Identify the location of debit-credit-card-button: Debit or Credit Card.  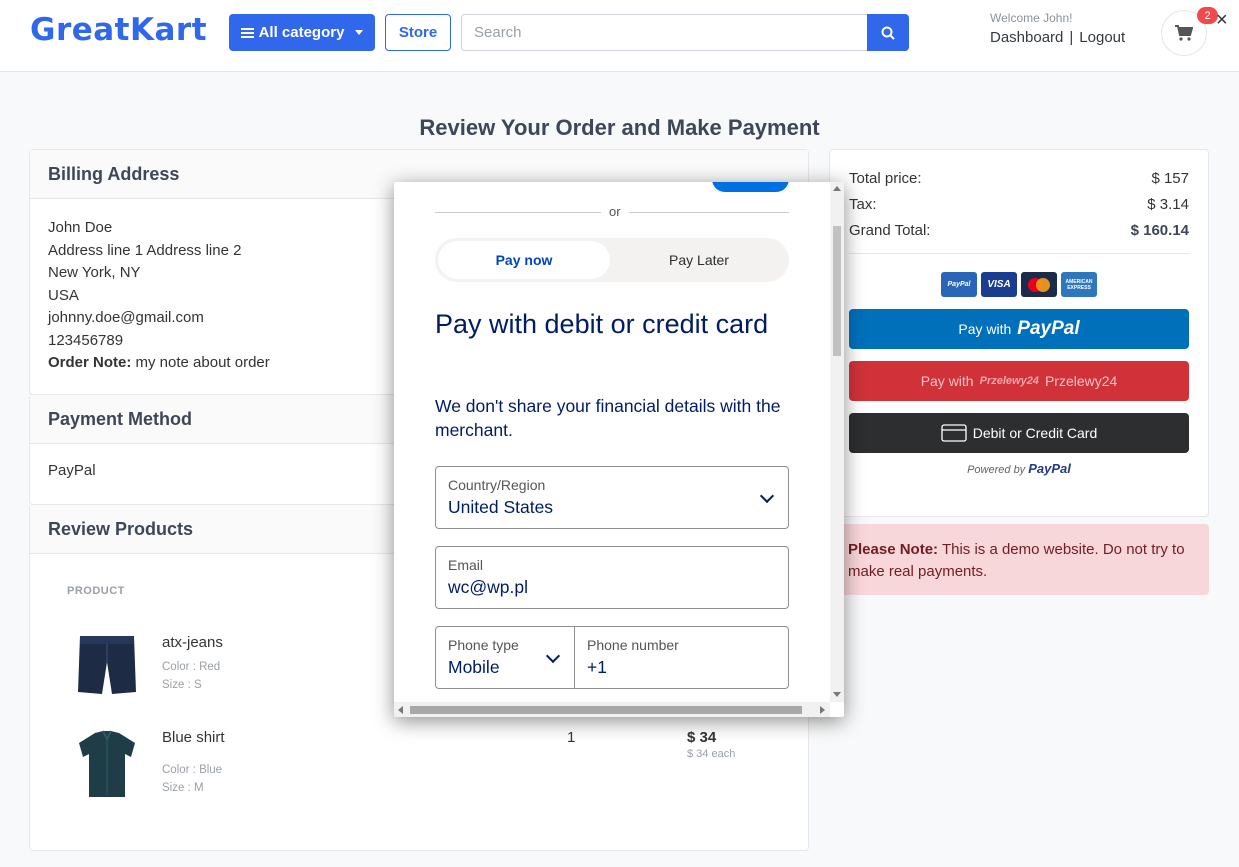
(1019, 433).